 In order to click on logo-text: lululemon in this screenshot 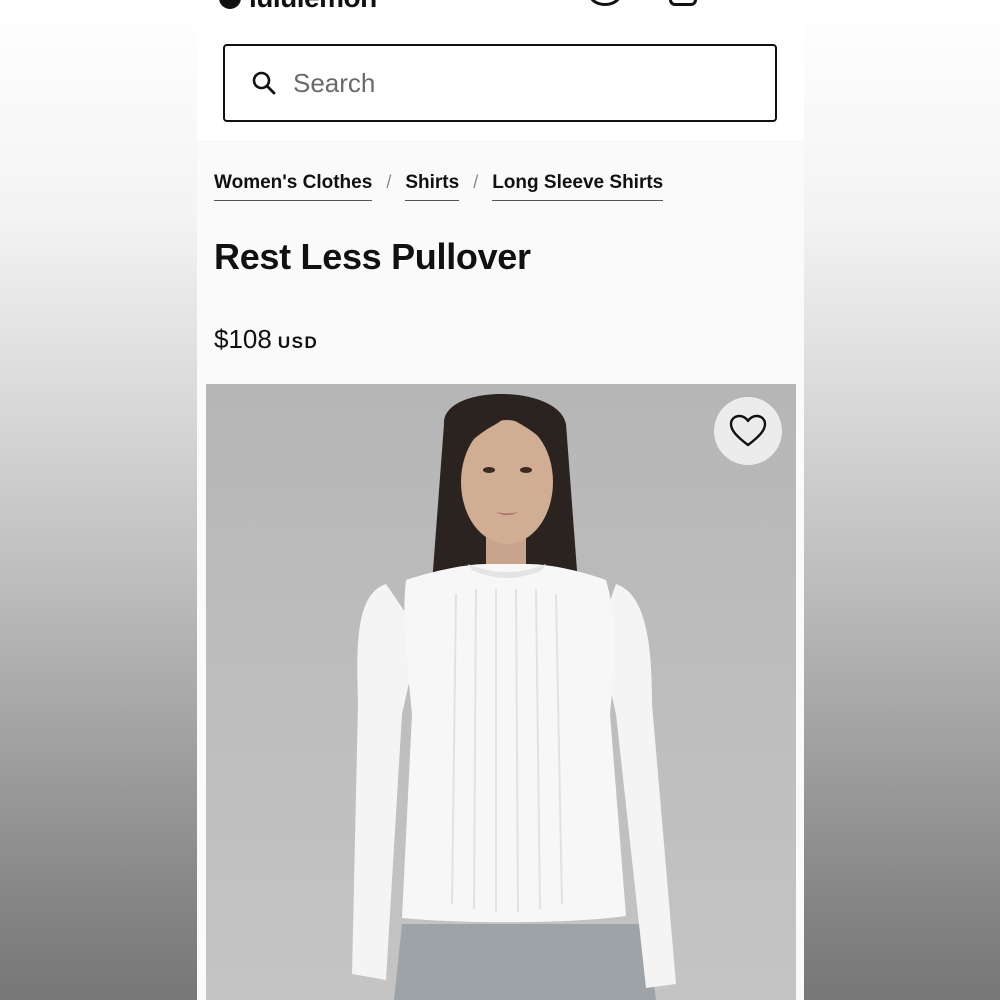, I will do `click(313, 7)`.